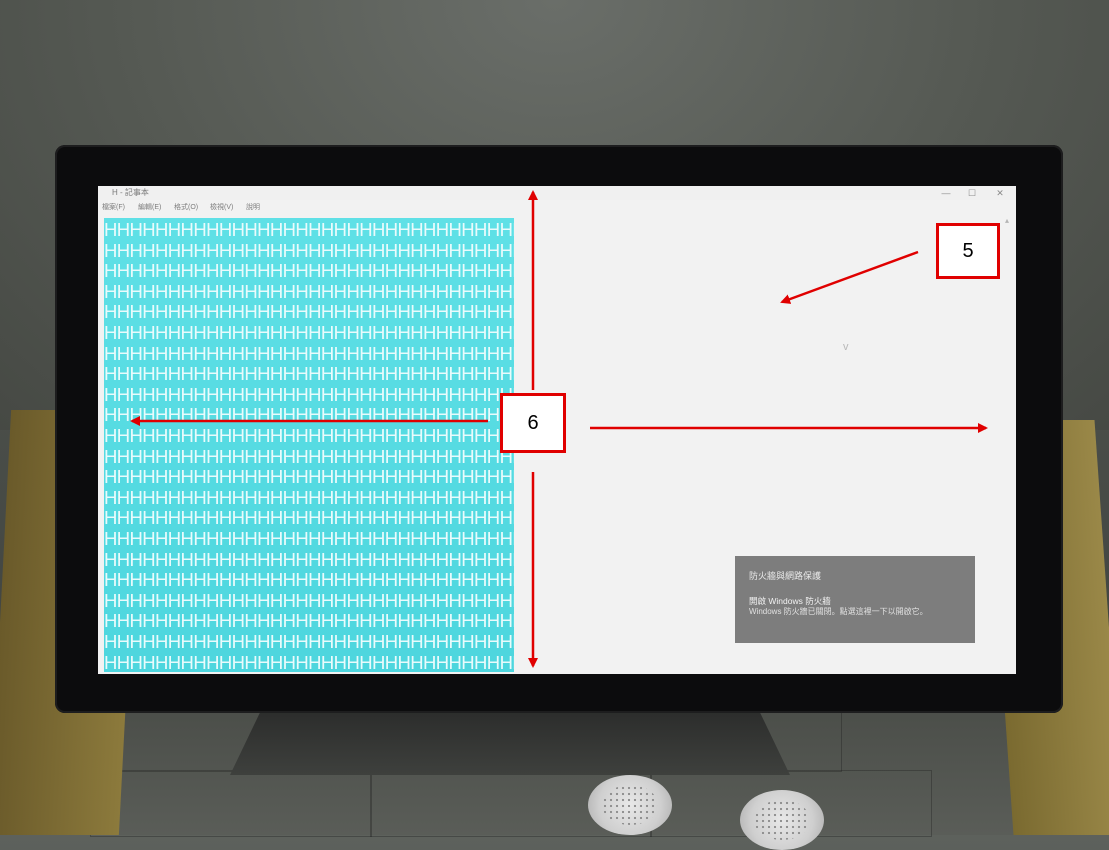 The height and width of the screenshot is (850, 1109). I want to click on callout-label-6: 6, so click(533, 423).